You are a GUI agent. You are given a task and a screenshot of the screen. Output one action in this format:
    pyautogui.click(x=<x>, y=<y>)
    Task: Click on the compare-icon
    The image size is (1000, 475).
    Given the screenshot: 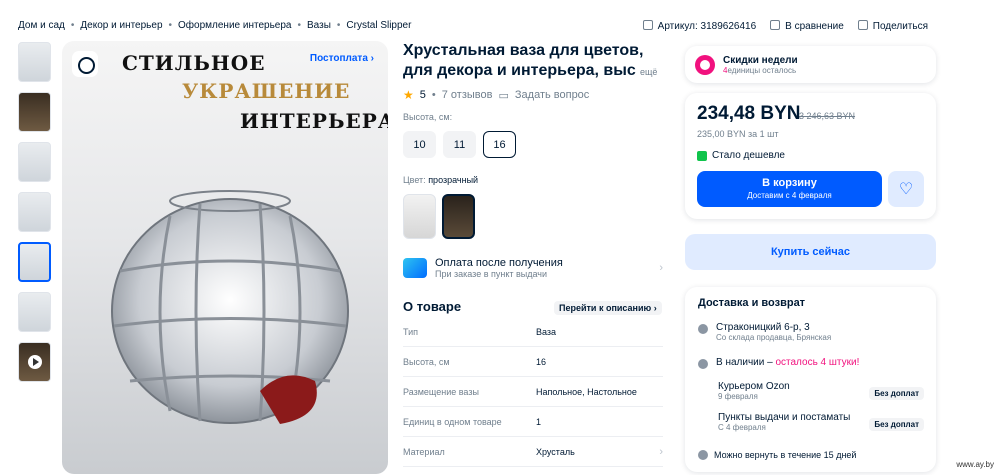 What is the action you would take?
    pyautogui.click(x=775, y=25)
    